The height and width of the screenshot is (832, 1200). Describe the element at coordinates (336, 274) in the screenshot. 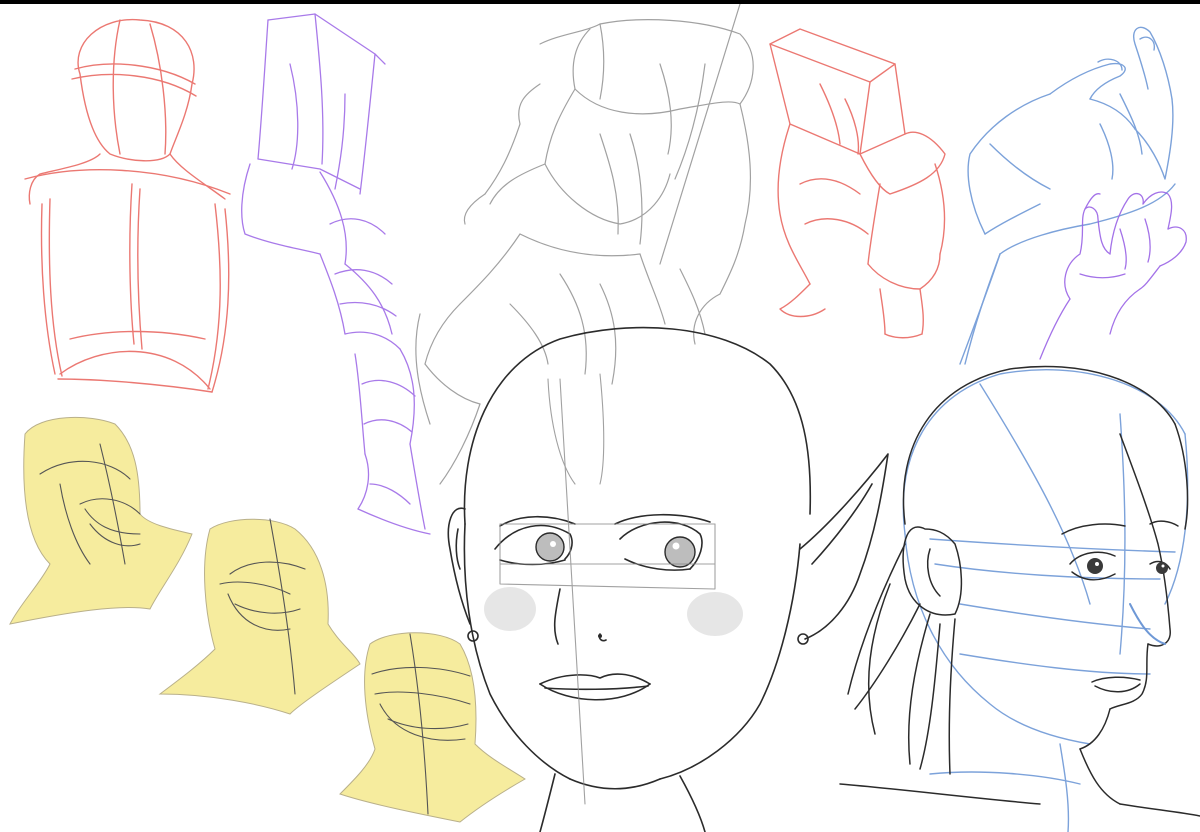

I see `purple-arm-sketch` at that location.